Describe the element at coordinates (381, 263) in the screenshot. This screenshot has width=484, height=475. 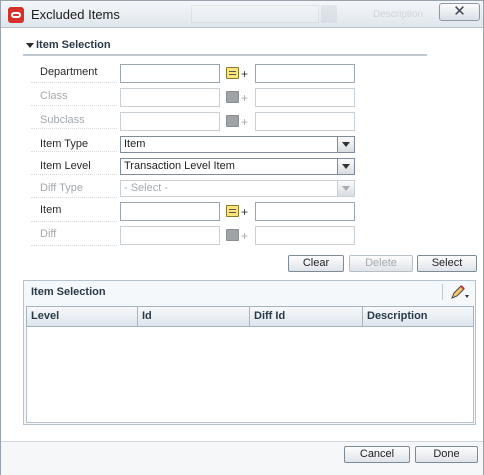
I see `delete-button: Delete` at that location.